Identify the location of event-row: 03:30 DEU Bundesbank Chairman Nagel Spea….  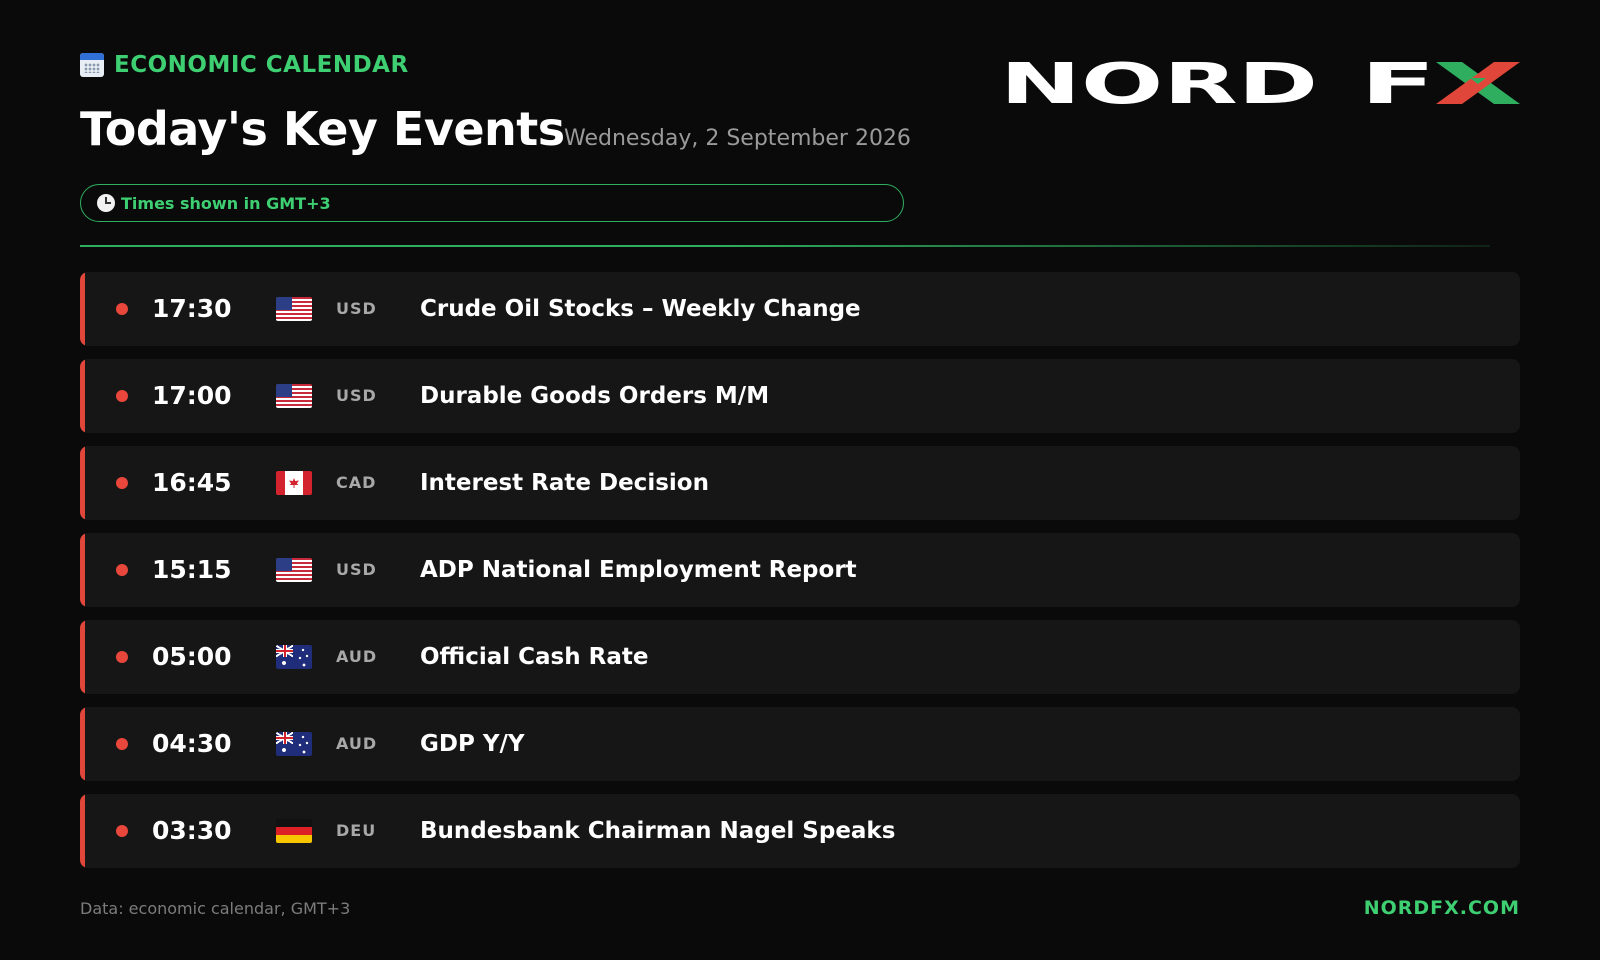
(800, 831).